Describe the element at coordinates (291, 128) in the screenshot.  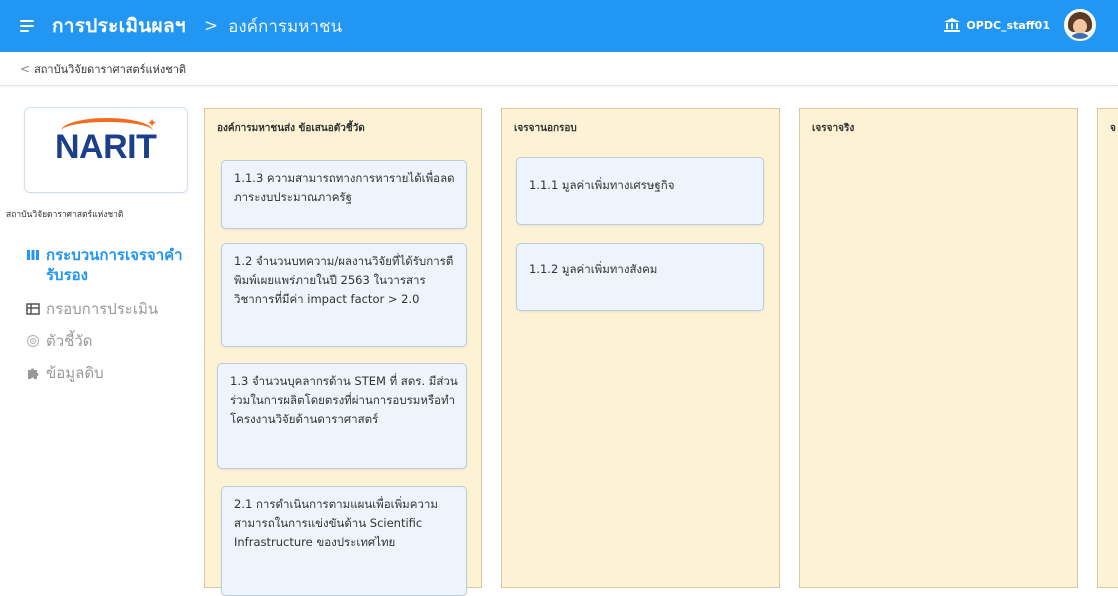
I see `column-title: องค์การมหาชนส่ง ข้อเสนอตัวชี้วัด` at that location.